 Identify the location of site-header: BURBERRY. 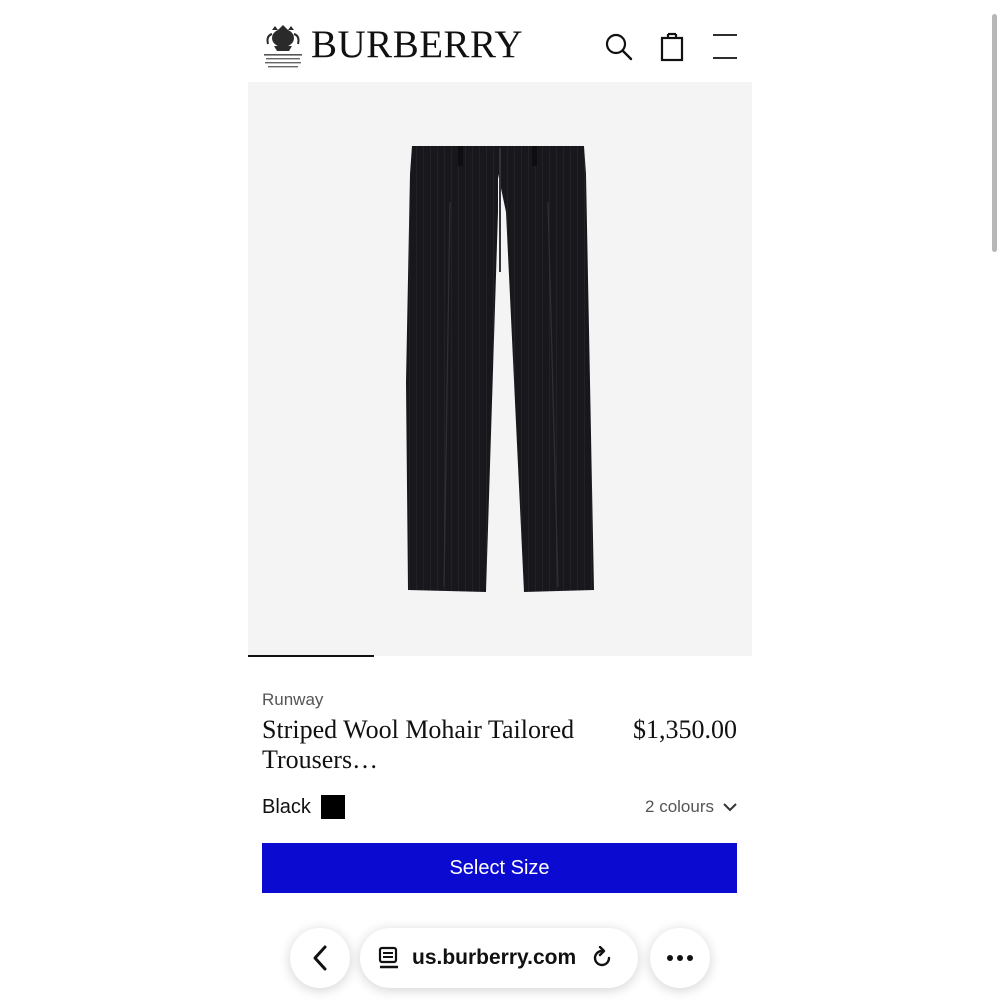
(500, 41).